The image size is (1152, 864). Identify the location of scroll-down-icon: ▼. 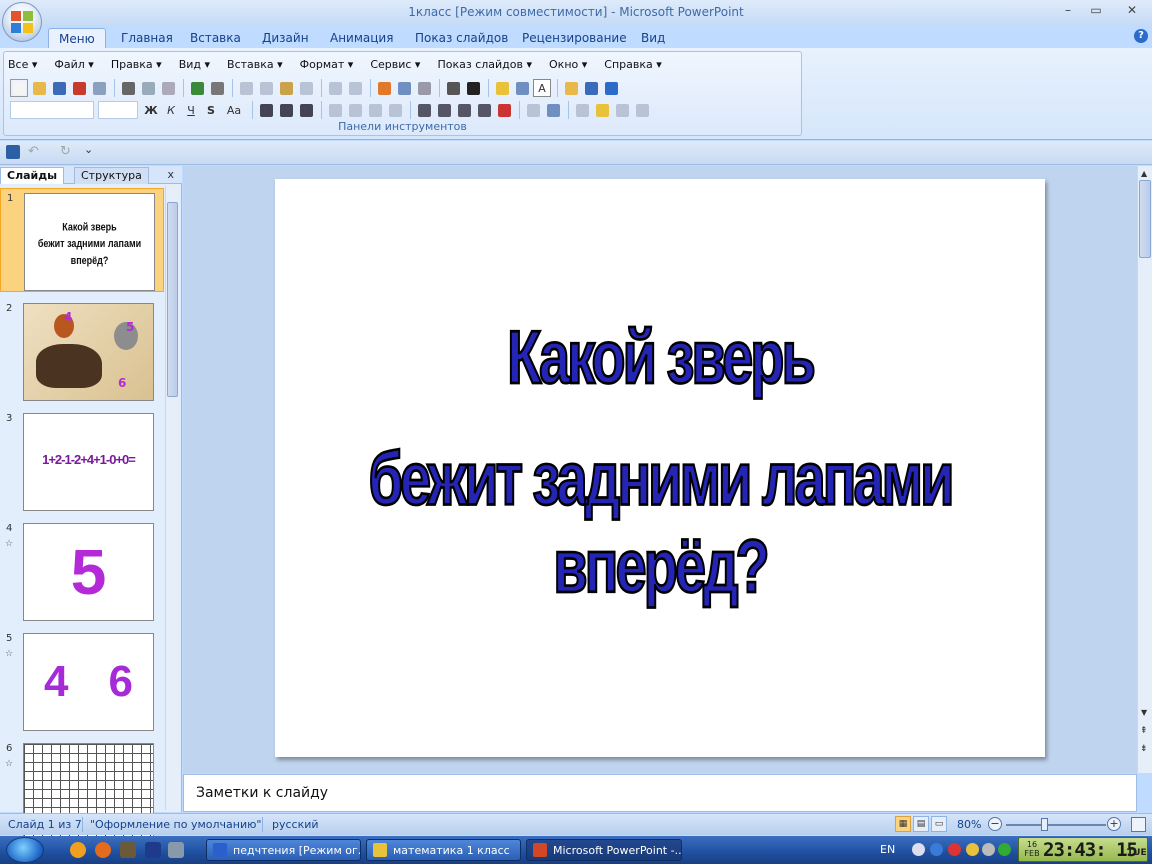
(1144, 712).